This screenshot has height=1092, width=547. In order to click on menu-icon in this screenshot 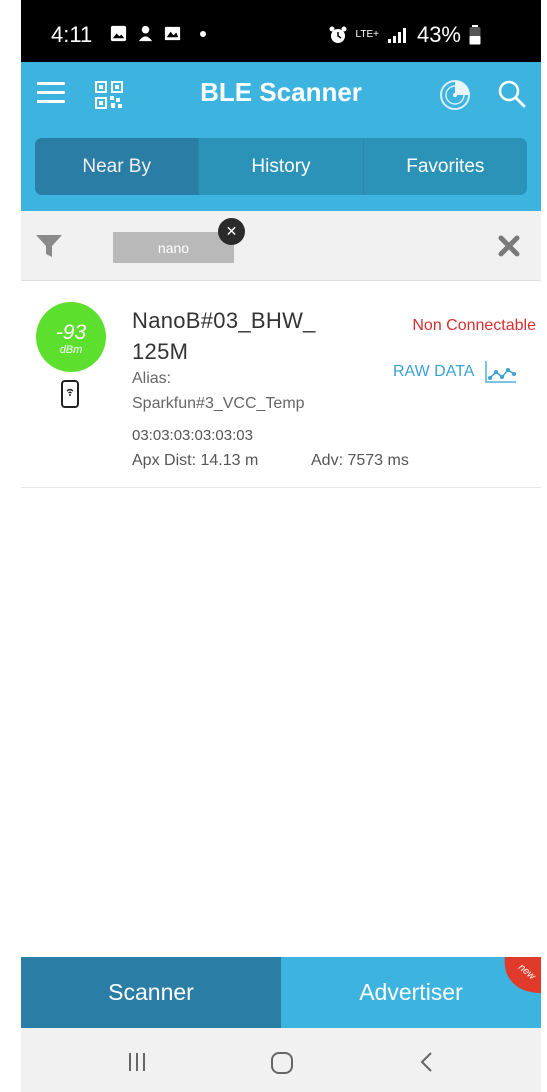, I will do `click(51, 93)`.